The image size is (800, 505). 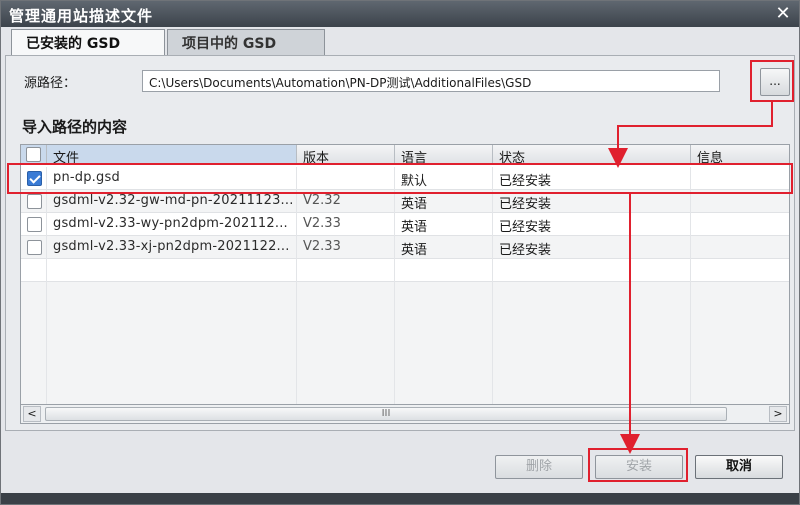 I want to click on language-cell: 默认, so click(x=444, y=178).